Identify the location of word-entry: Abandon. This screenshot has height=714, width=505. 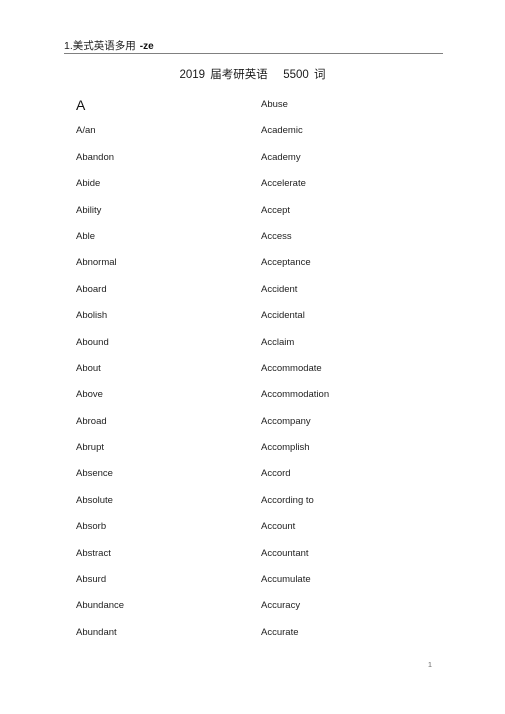
(95, 157).